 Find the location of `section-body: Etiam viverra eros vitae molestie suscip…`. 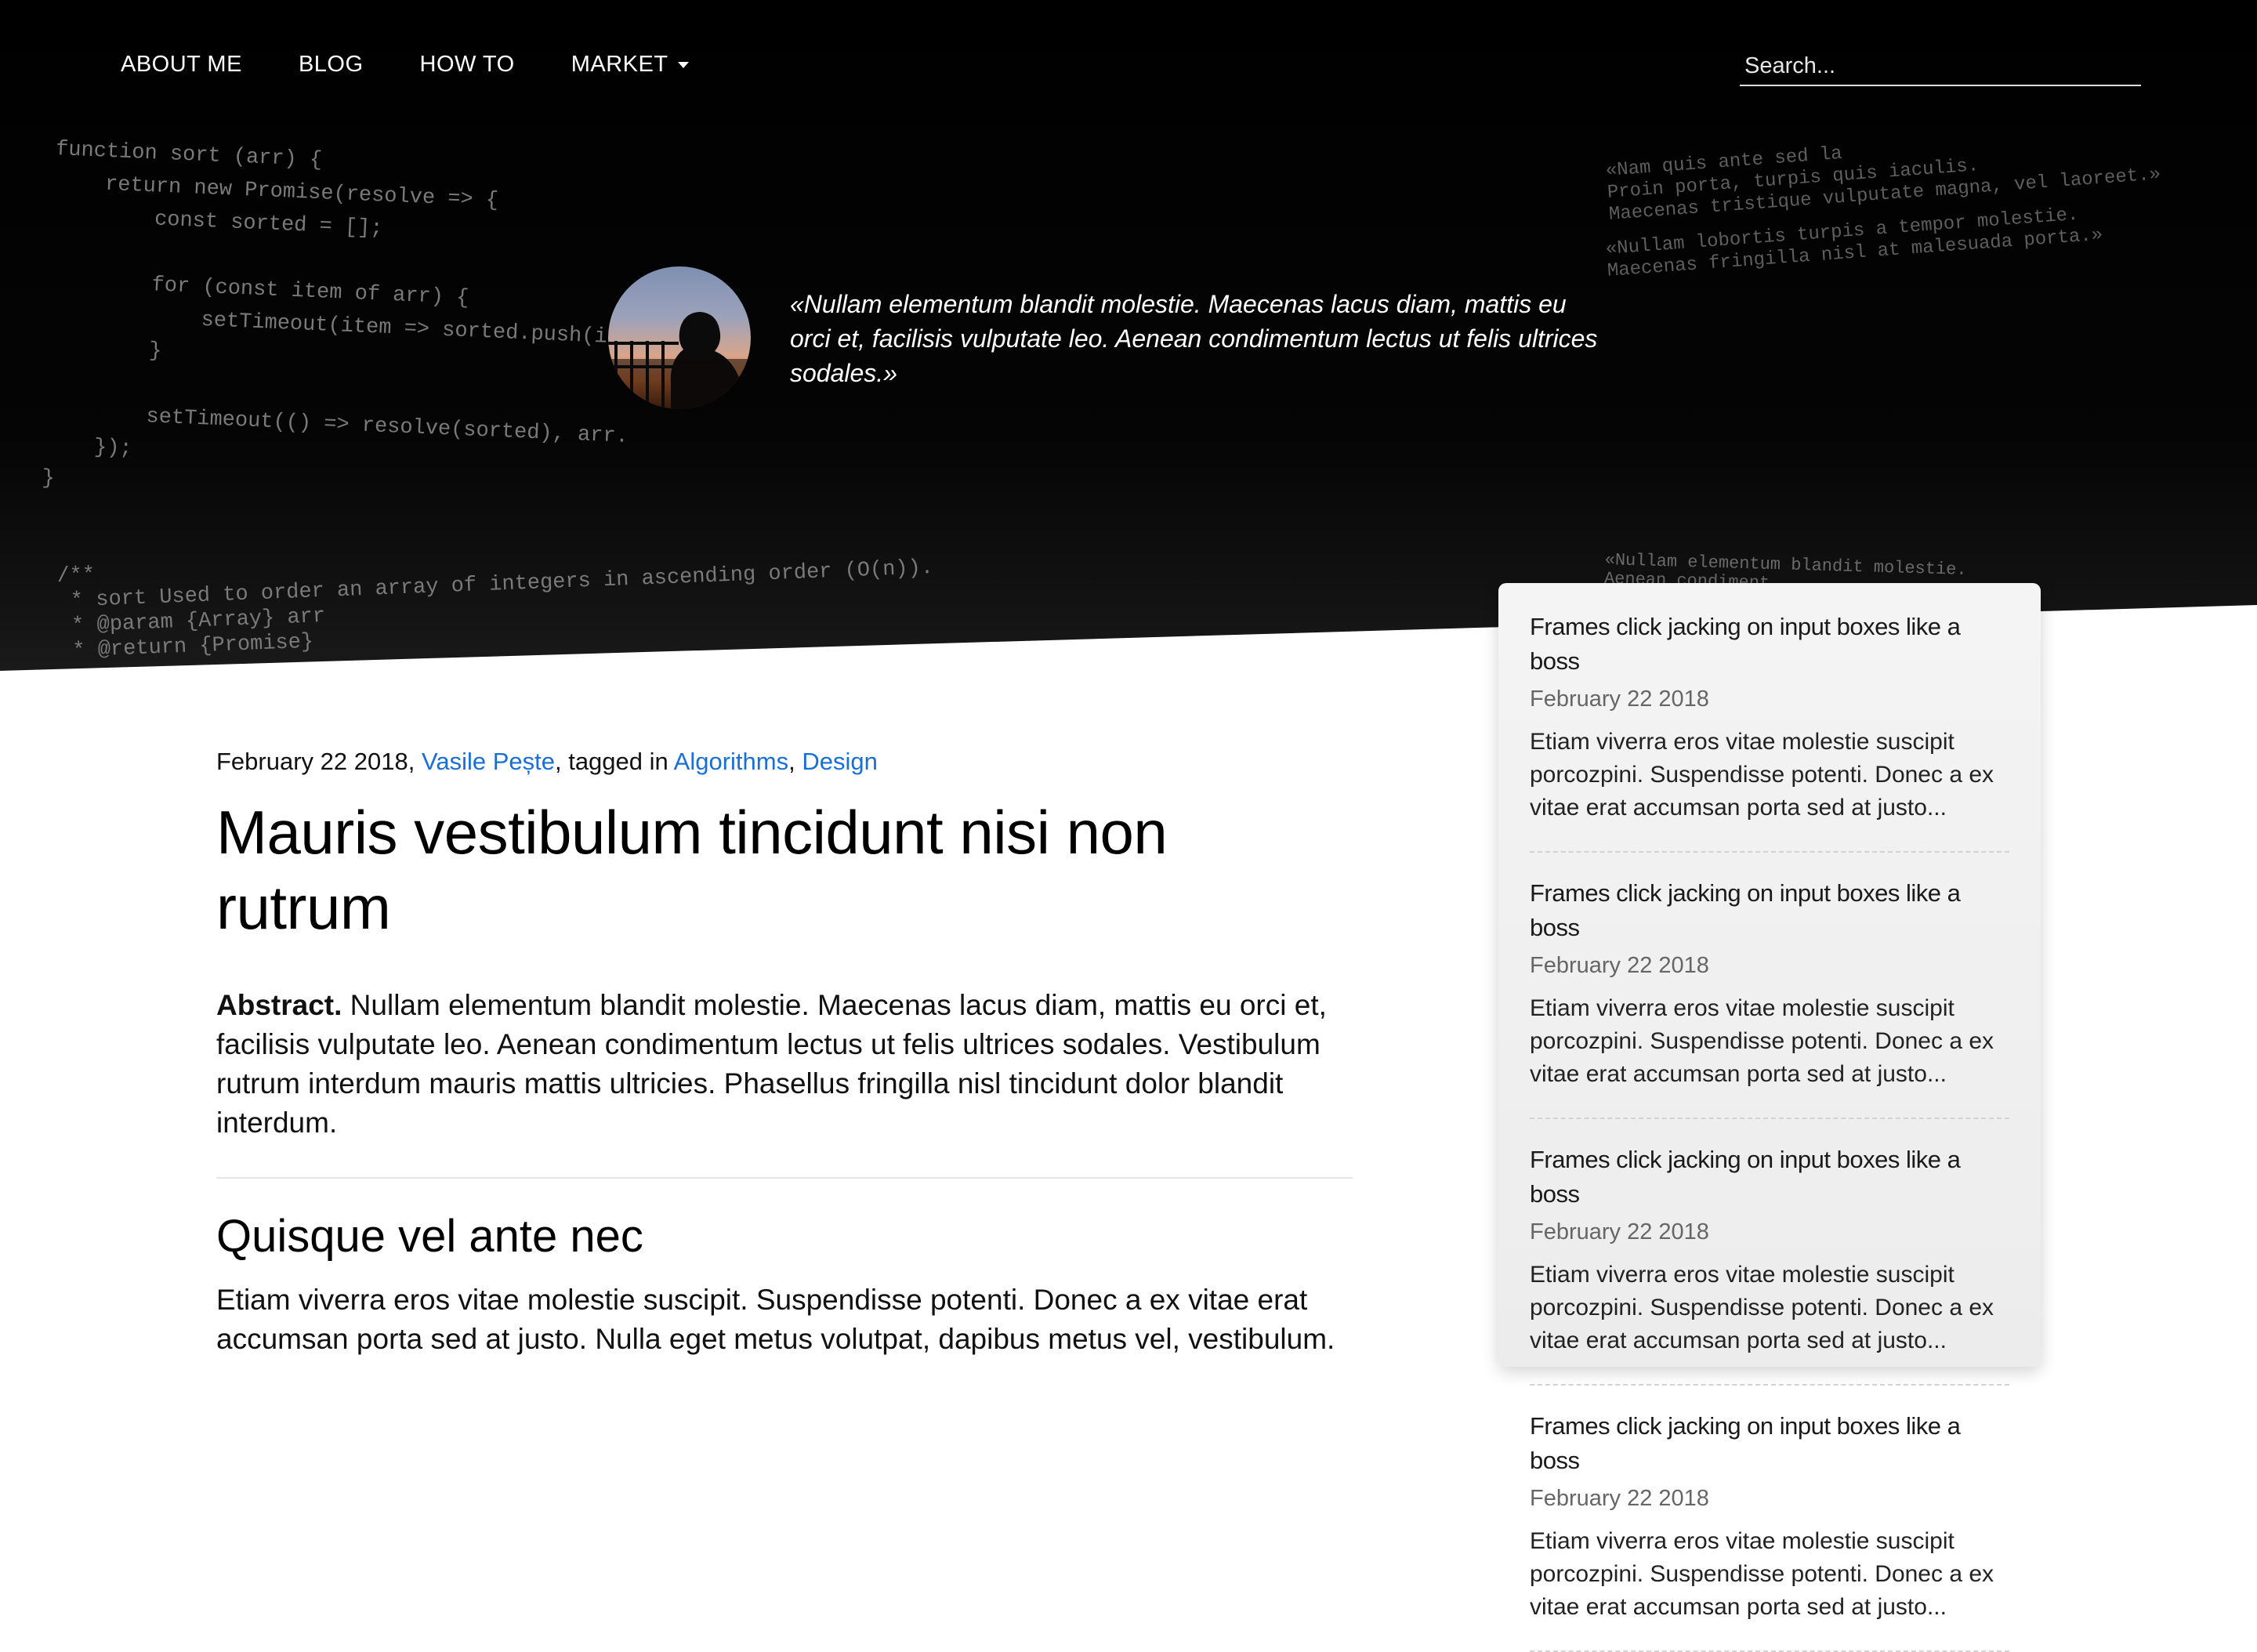

section-body: Etiam viverra eros vitae molestie suscip… is located at coordinates (776, 1319).